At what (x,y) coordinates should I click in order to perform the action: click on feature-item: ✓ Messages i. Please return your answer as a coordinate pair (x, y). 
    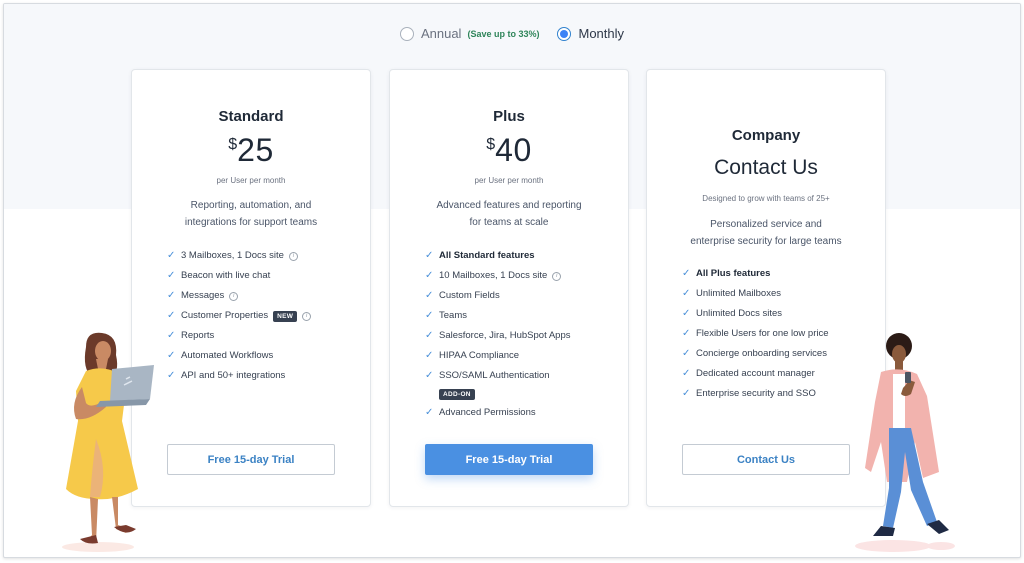
    Looking at the image, I should click on (239, 296).